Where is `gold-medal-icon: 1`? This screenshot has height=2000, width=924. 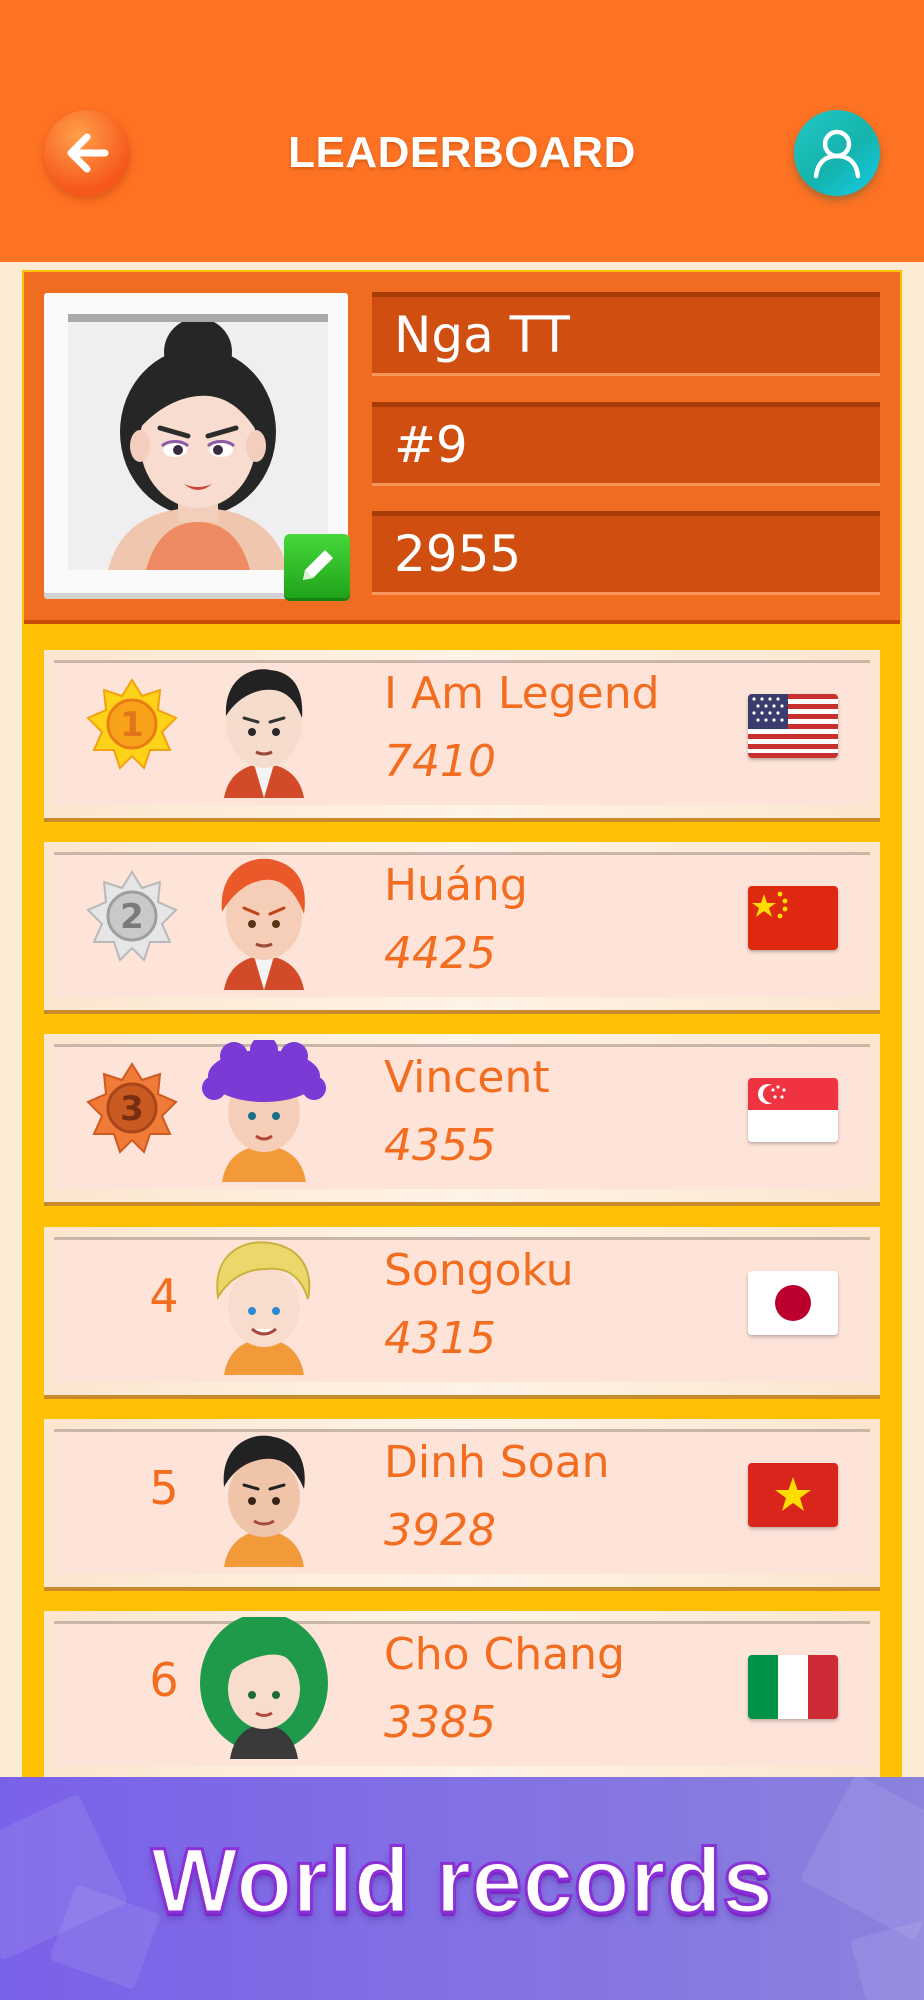
gold-medal-icon: 1 is located at coordinates (132, 724).